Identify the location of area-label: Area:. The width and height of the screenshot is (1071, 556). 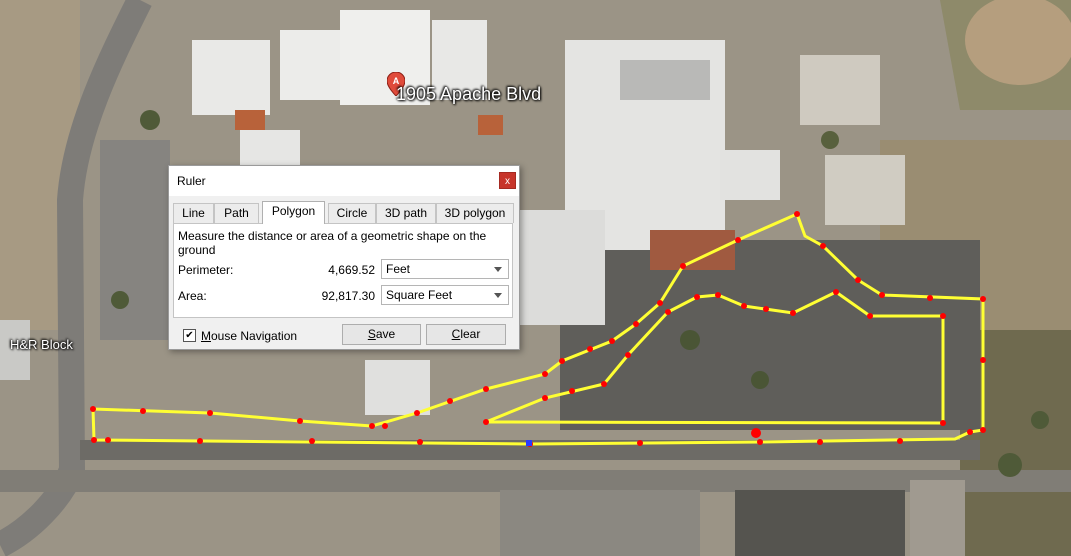
(192, 296).